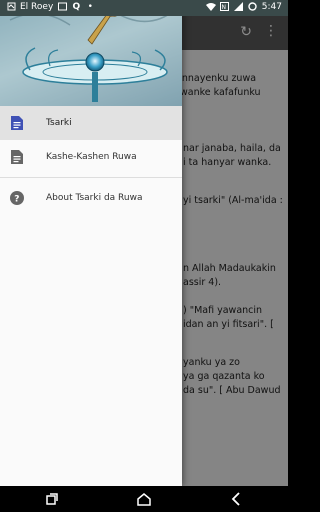 The image size is (320, 512). Describe the element at coordinates (239, 7) in the screenshot. I see `signal-icon` at that location.